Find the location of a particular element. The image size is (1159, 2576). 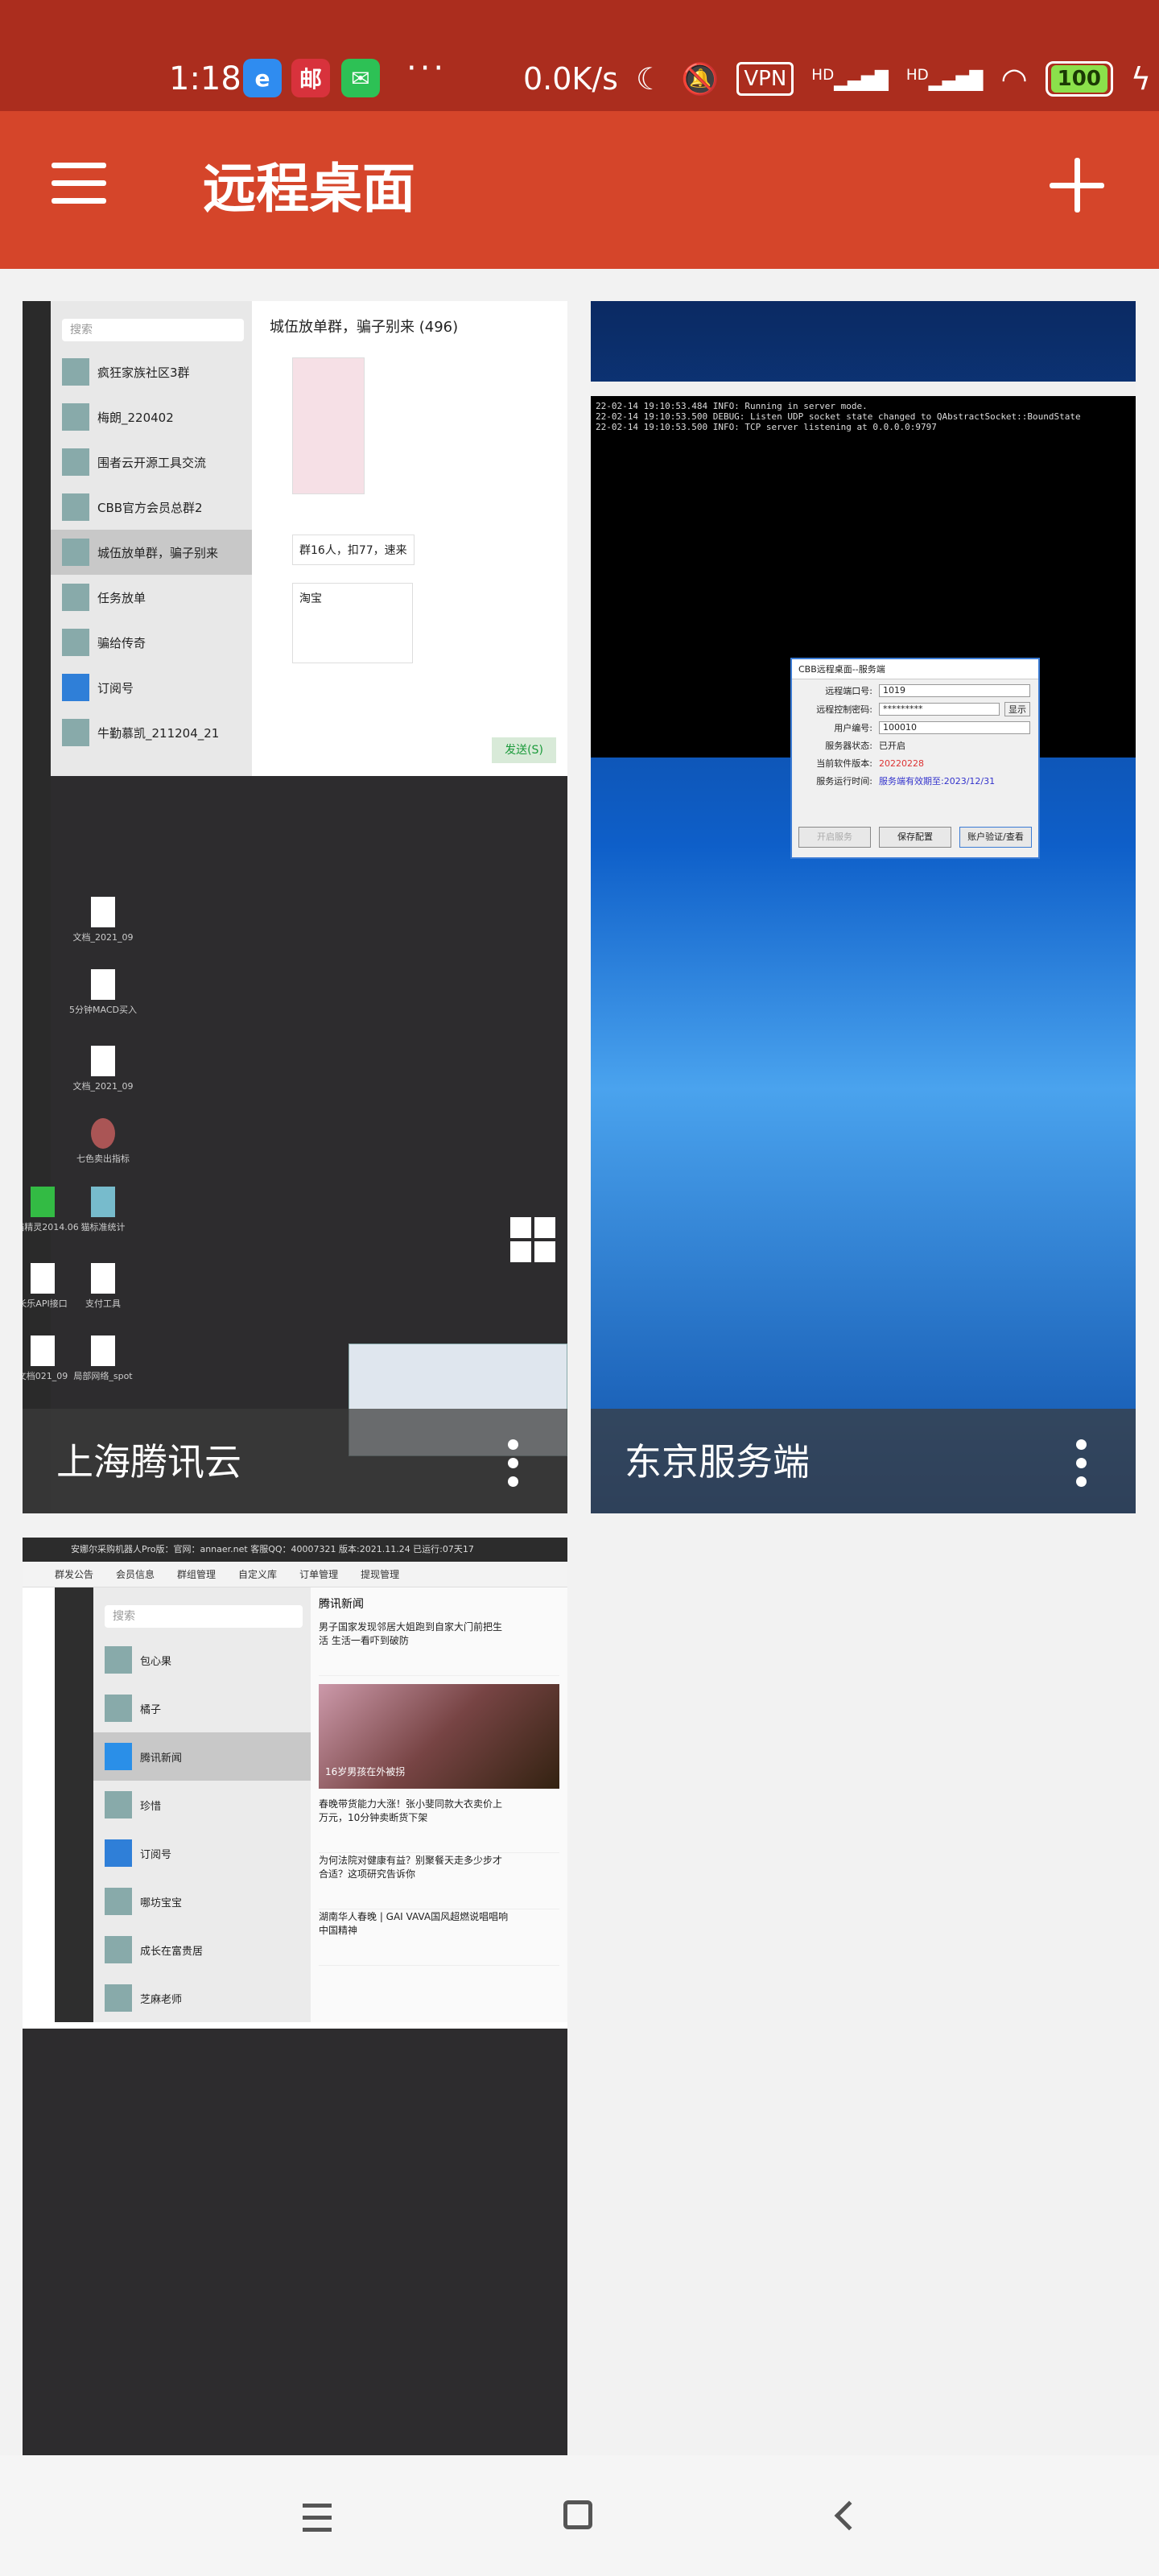

card-title: 东京服务端 is located at coordinates (717, 1462).